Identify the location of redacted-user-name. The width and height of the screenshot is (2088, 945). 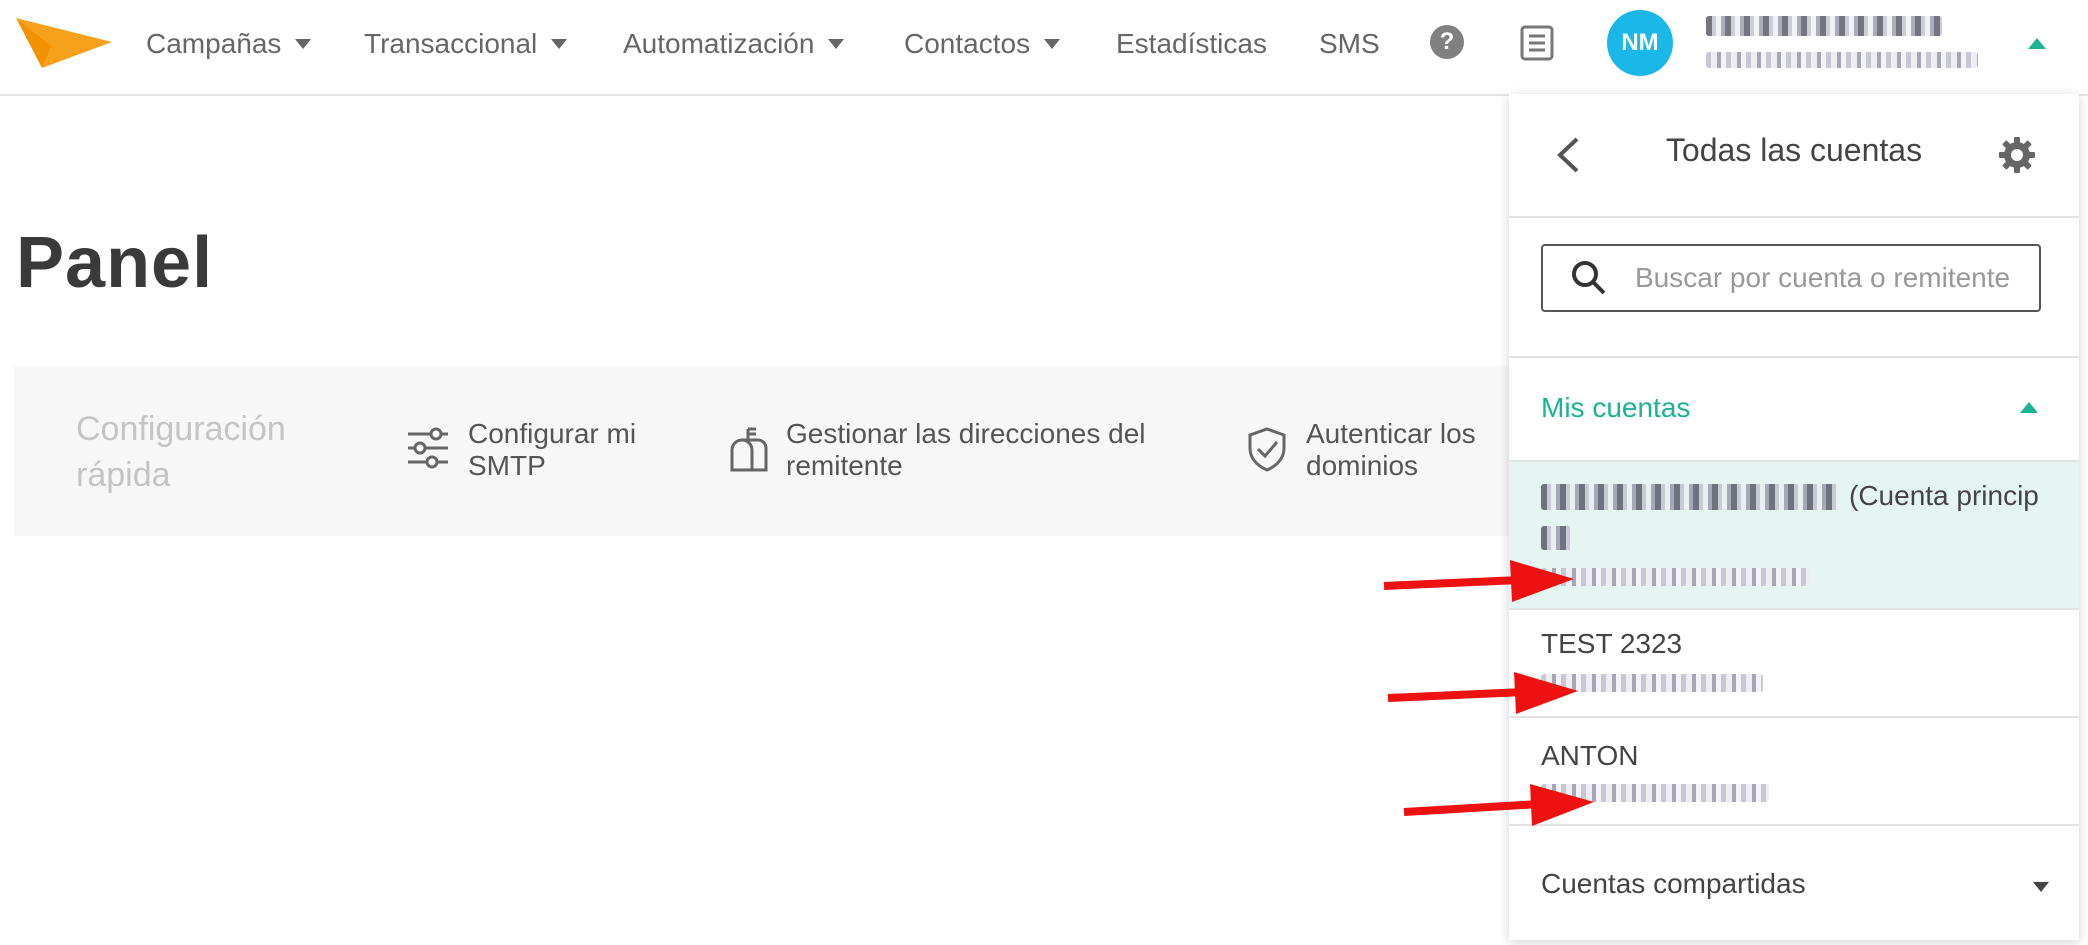
(1824, 26).